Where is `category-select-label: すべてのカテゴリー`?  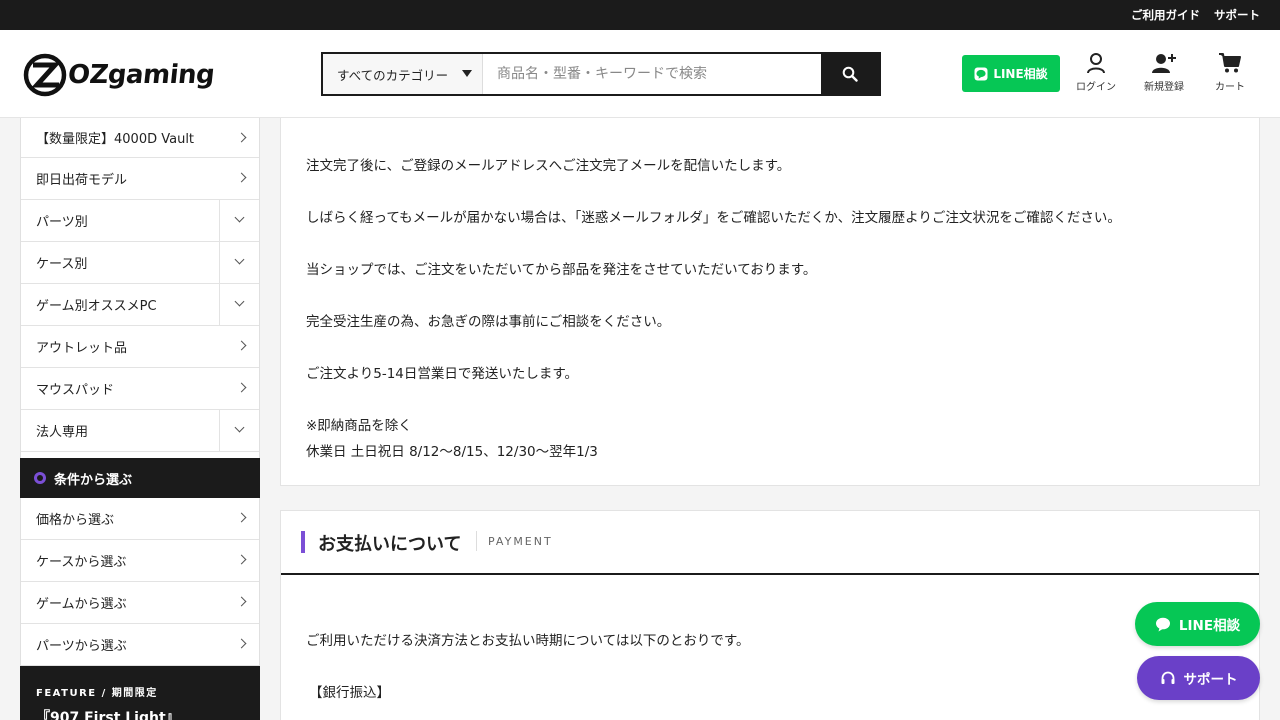
category-select-label: すべてのカテゴリー is located at coordinates (393, 75).